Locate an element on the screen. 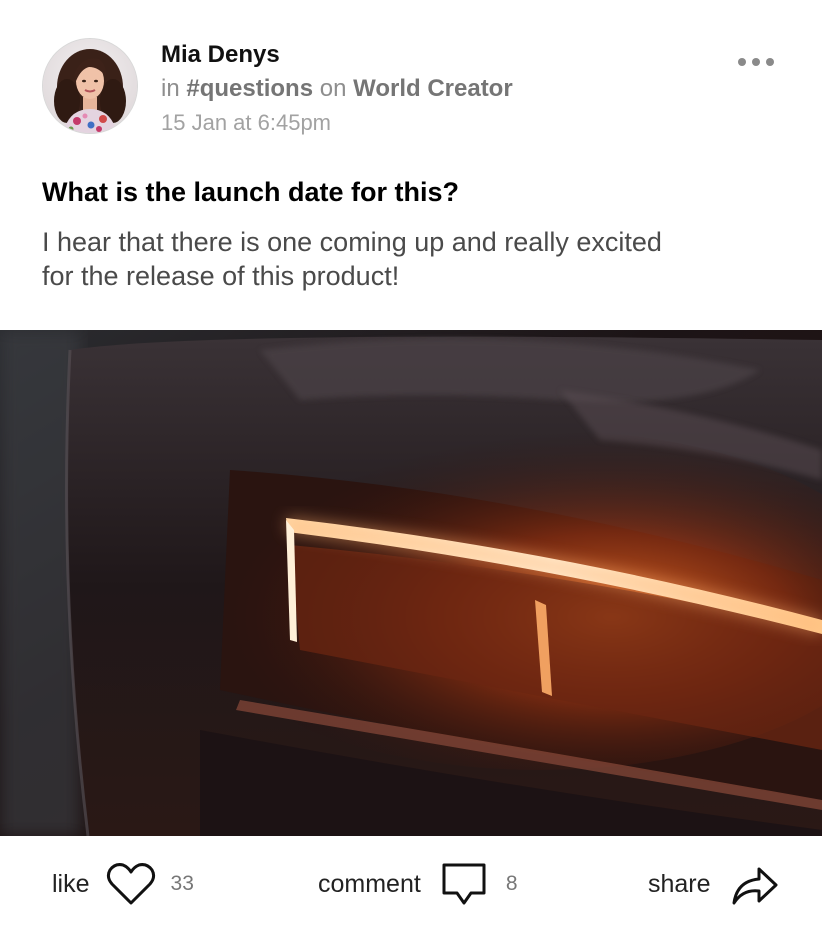 This screenshot has height=935, width=822. author-avatar is located at coordinates (90, 86).